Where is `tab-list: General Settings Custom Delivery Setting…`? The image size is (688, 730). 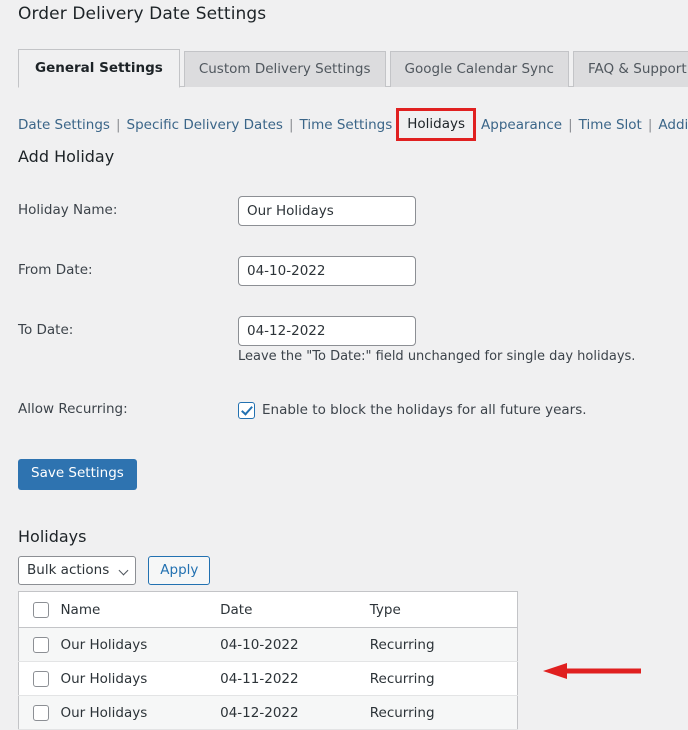
tab-list: General Settings Custom Delivery Setting… is located at coordinates (353, 68).